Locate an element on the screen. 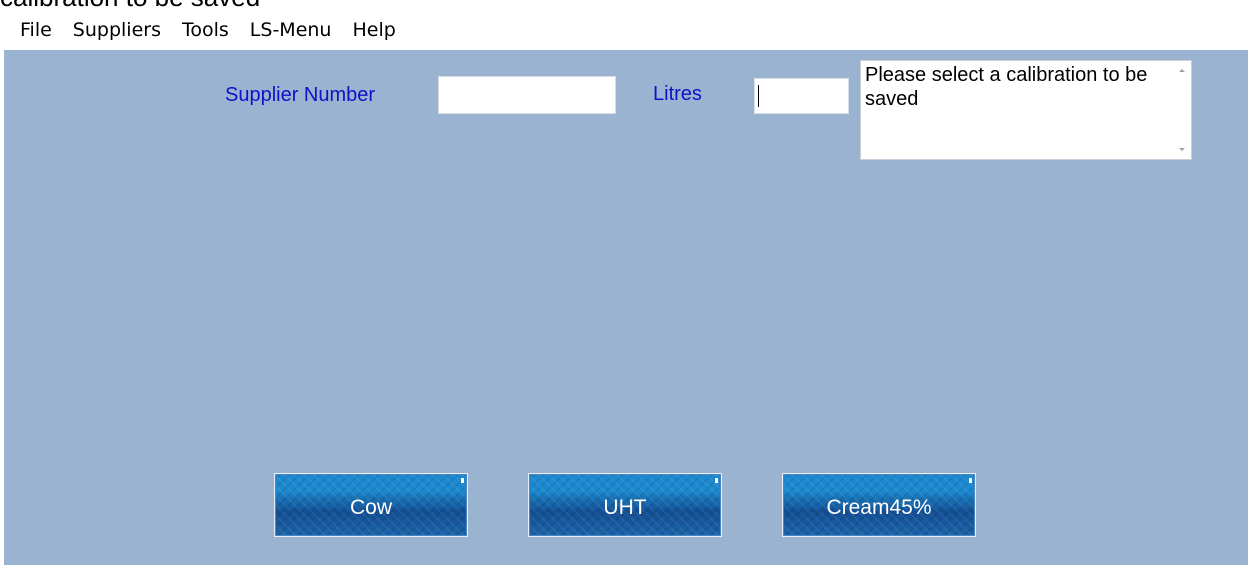 This screenshot has height=565, width=1248. message-text: Please select a calibration to be saved is located at coordinates (1006, 87).